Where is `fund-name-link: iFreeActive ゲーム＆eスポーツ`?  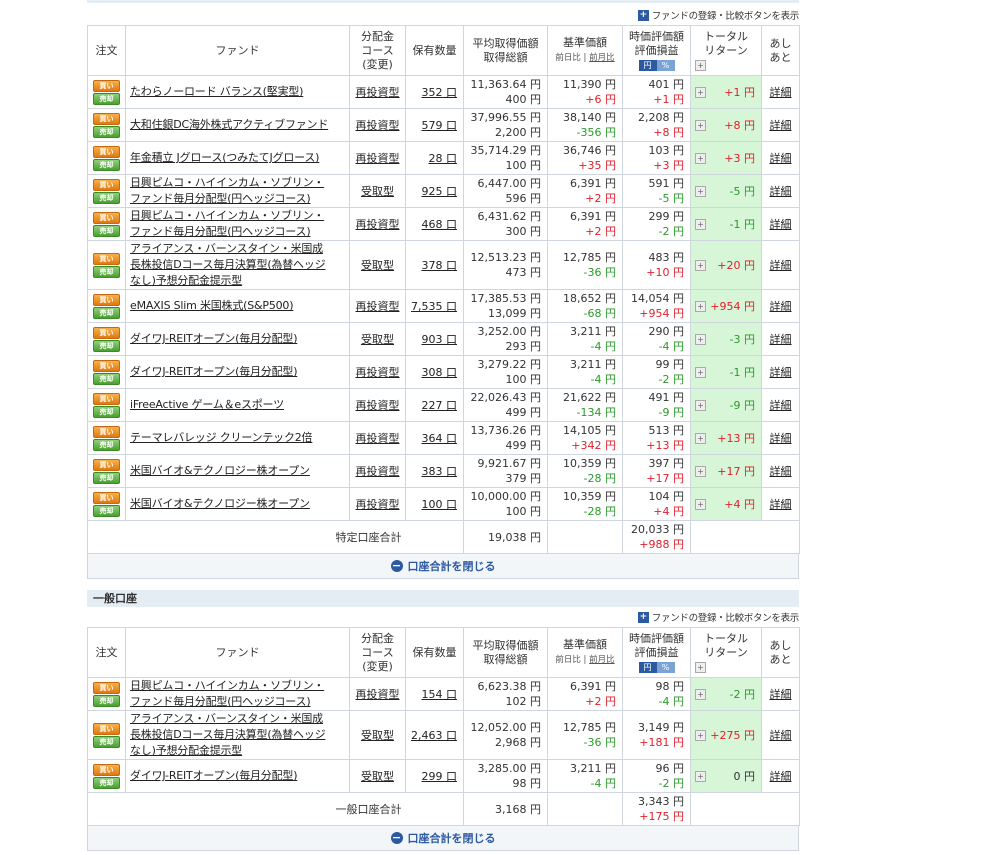
fund-name-link: iFreeActive ゲーム＆eスポーツ is located at coordinates (207, 404).